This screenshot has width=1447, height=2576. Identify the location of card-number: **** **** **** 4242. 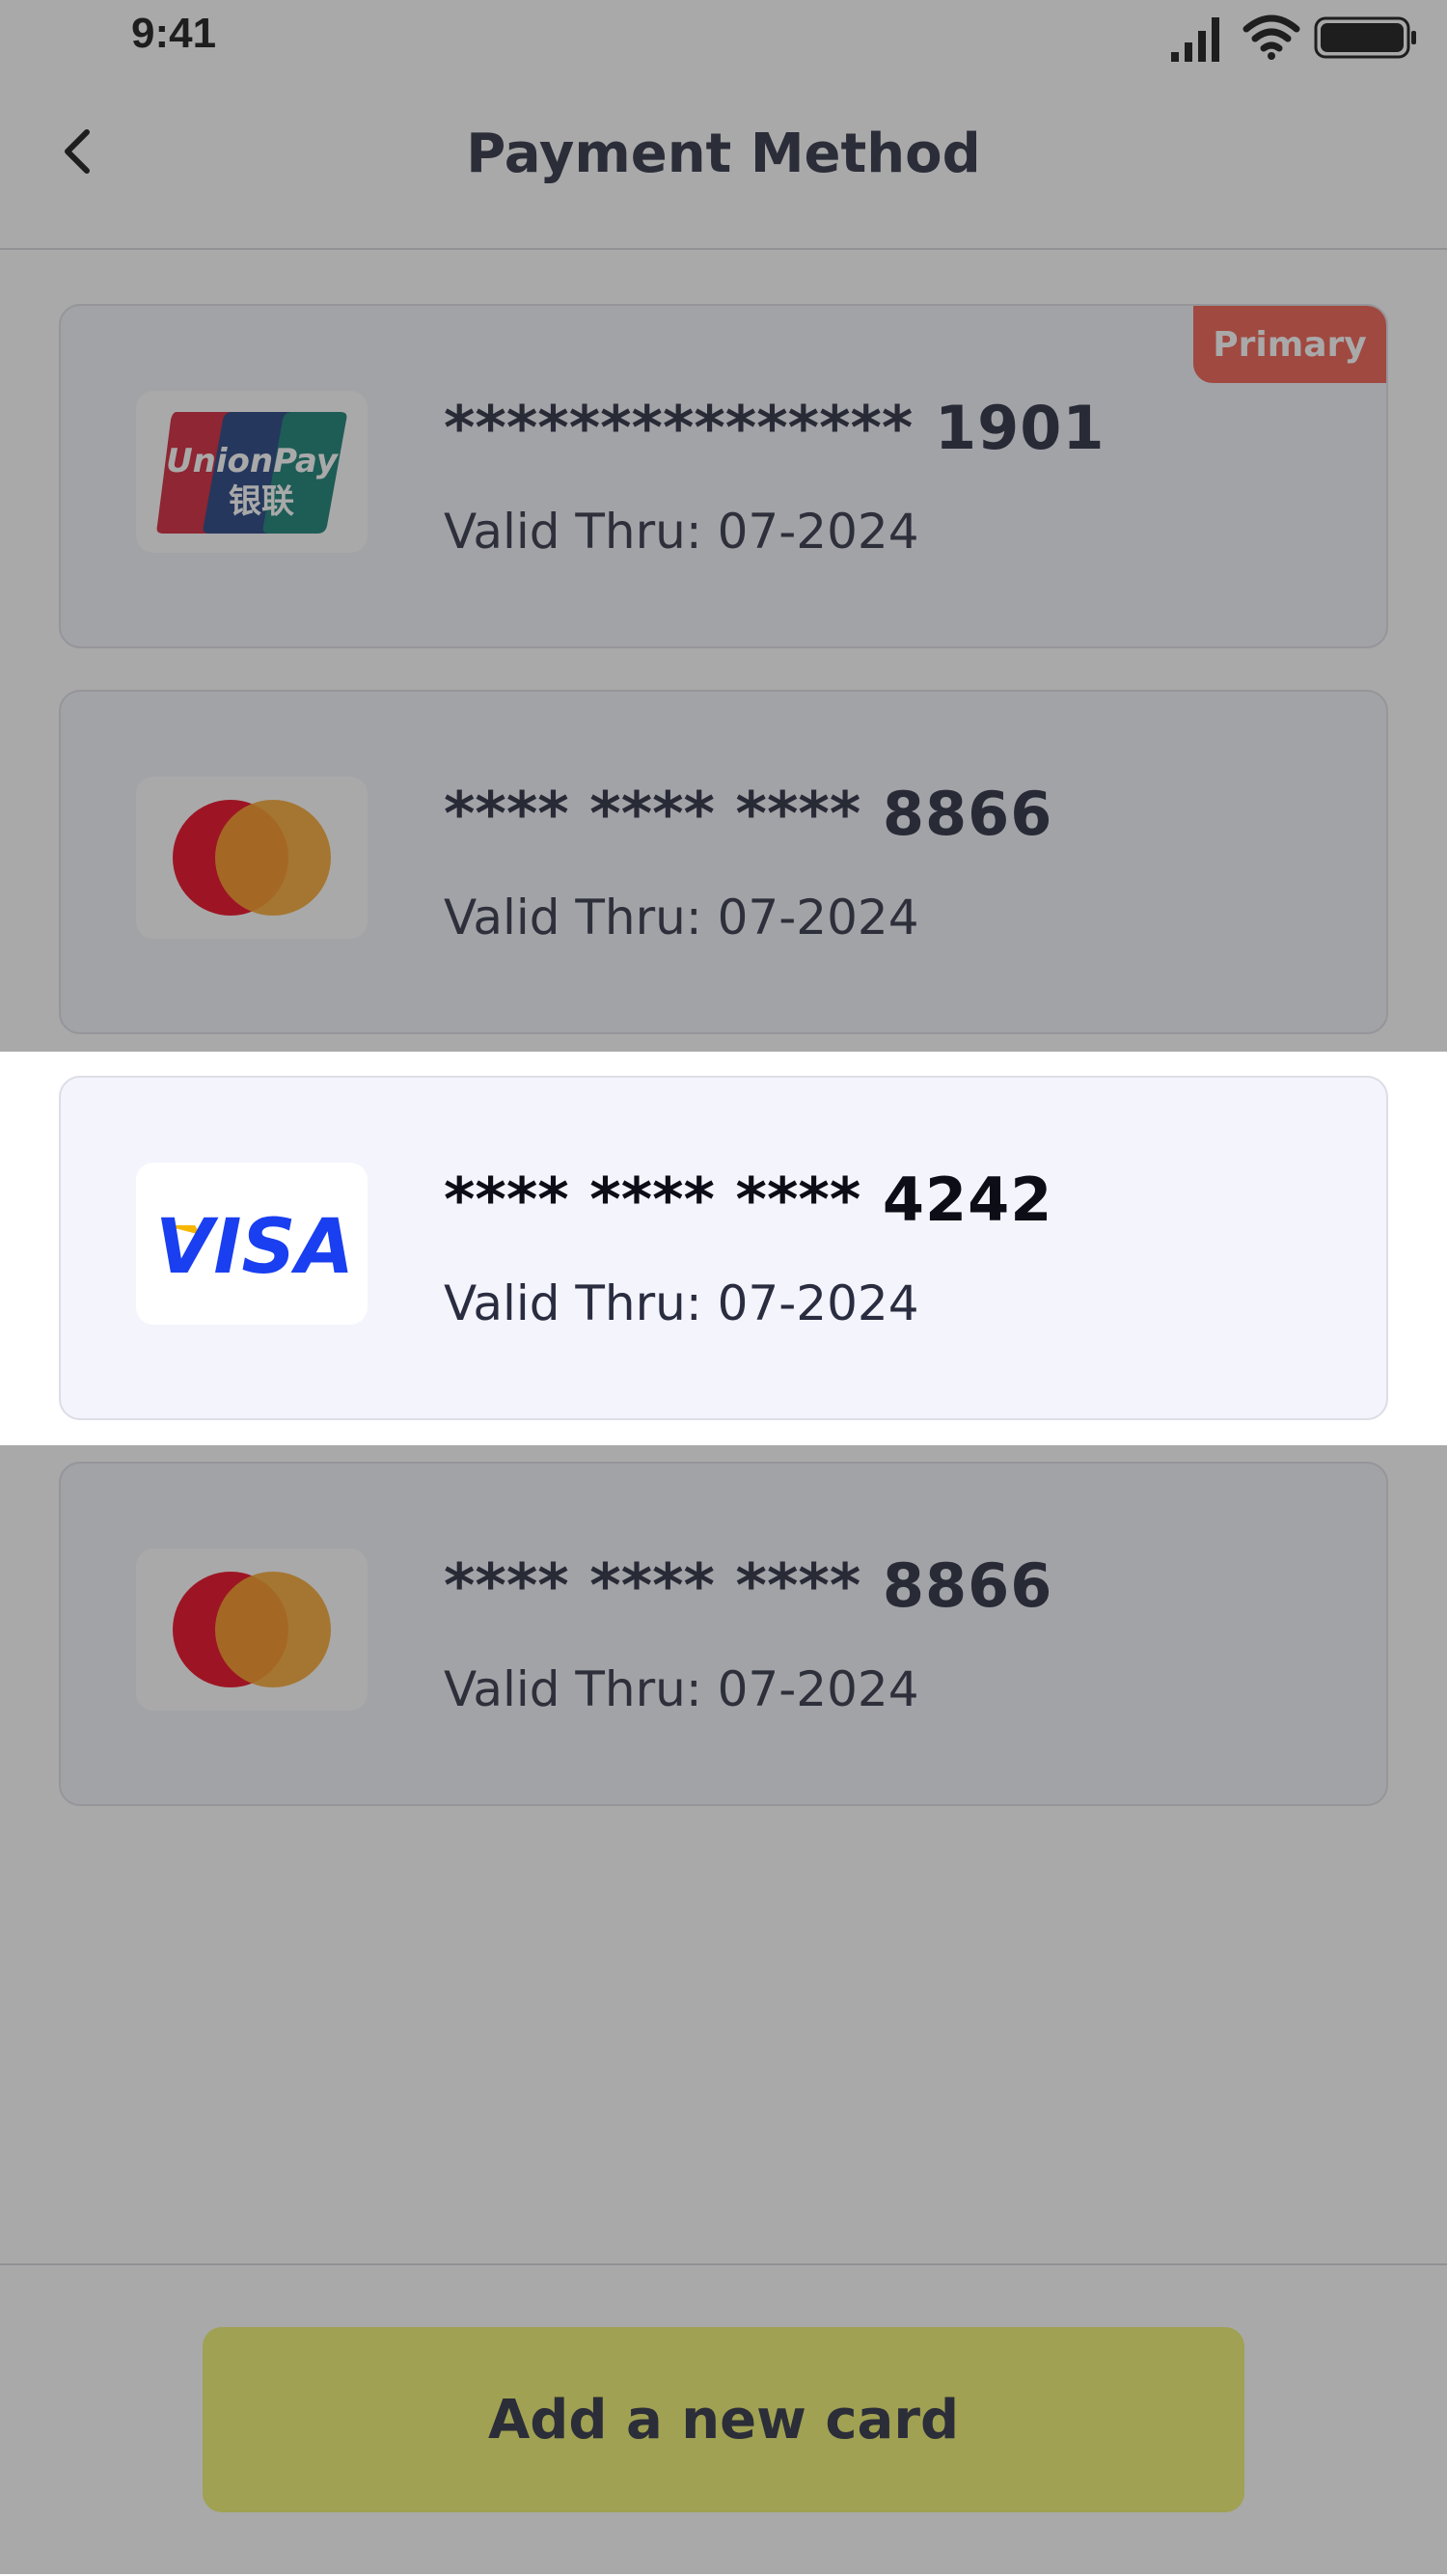
(748, 1200).